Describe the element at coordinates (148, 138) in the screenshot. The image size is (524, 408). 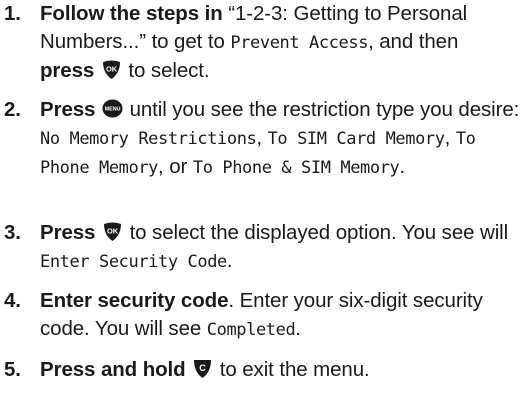
I see `lcd-text: No Memory Restrictions` at that location.